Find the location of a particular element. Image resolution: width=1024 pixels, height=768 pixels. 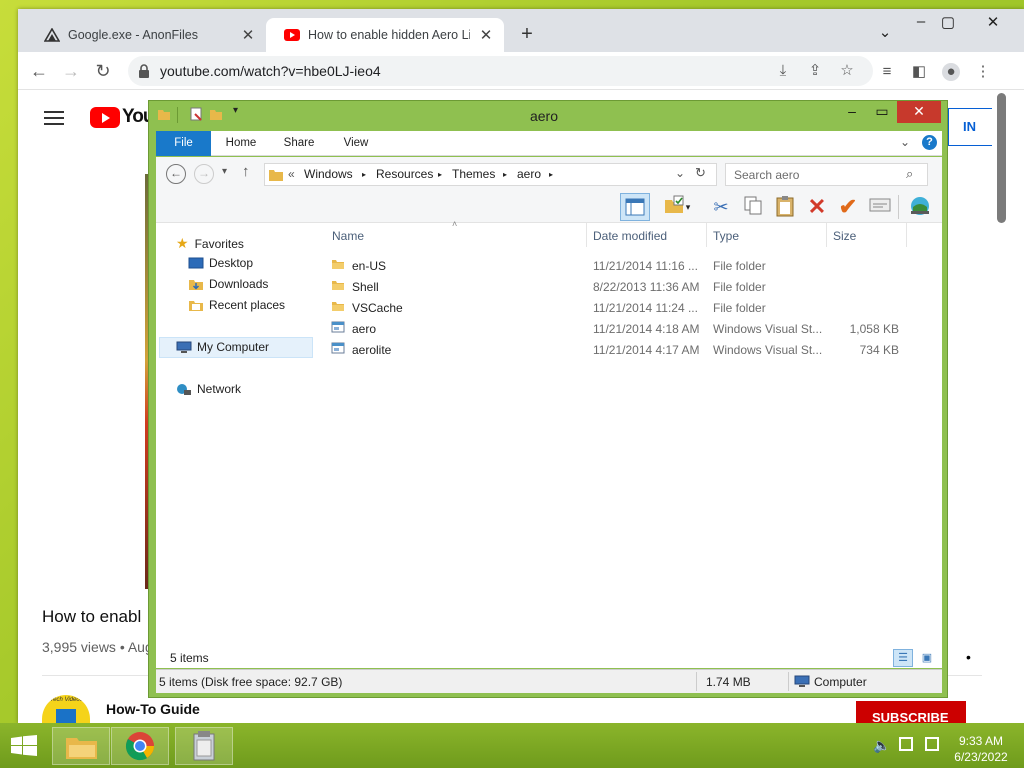

paste-icon is located at coordinates (785, 207).